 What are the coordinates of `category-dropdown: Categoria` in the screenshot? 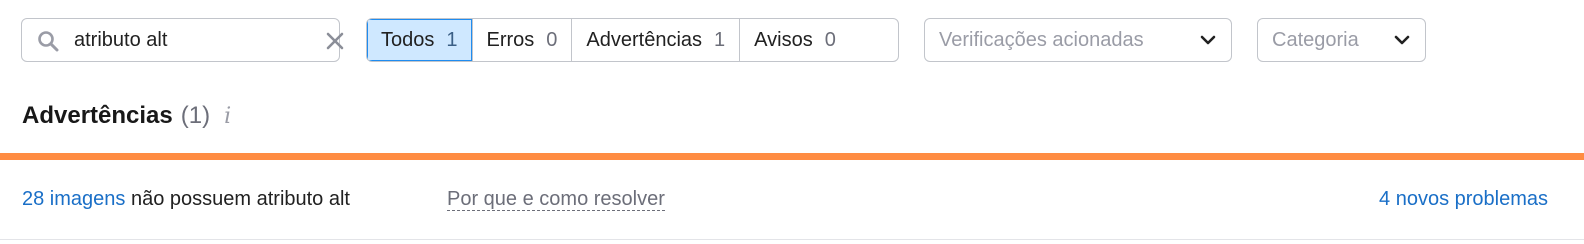 It's located at (1341, 40).